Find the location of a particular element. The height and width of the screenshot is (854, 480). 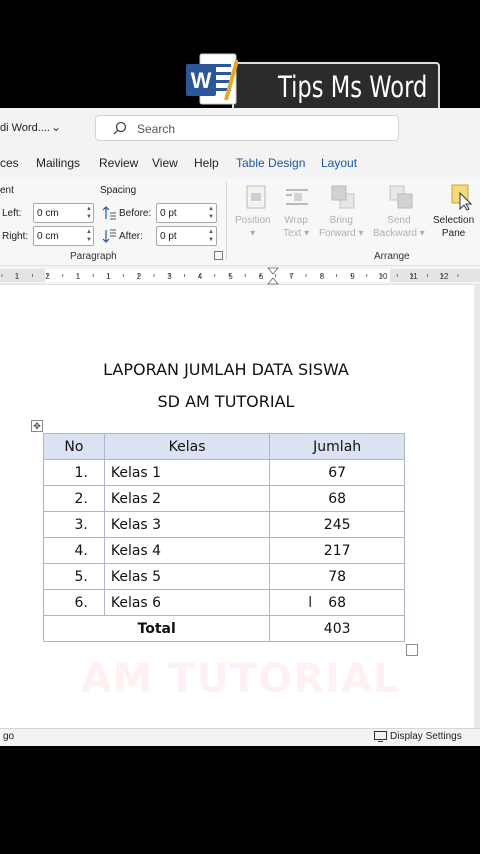

send-backward-label-line1: Send is located at coordinates (399, 220).